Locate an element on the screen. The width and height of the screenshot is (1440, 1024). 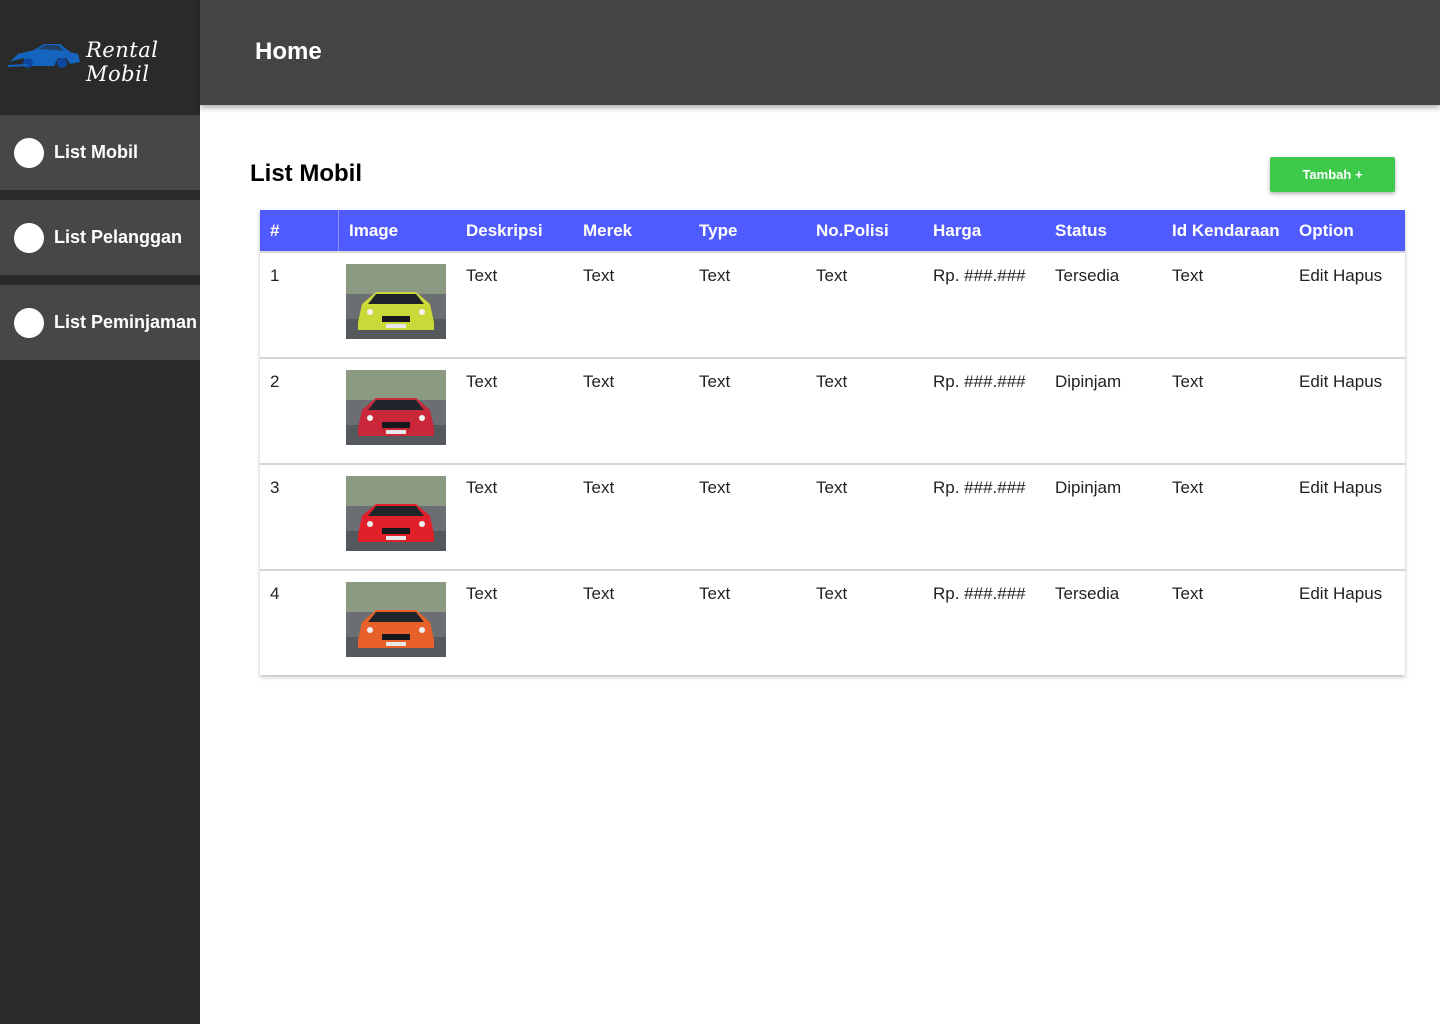
sidebar-item-label: List Peminjaman is located at coordinates (126, 322).